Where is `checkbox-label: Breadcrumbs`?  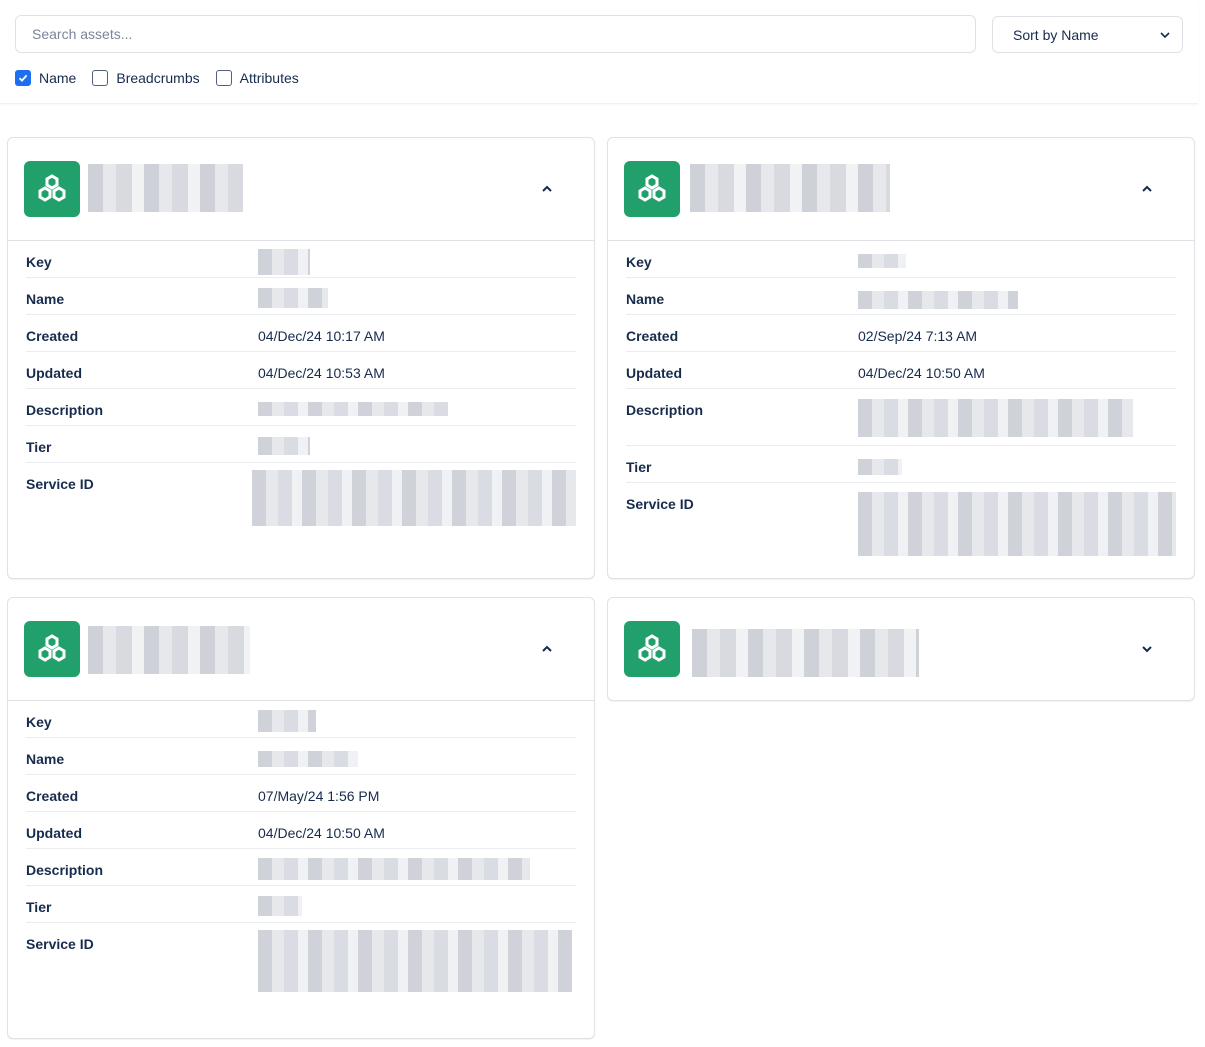
checkbox-label: Breadcrumbs is located at coordinates (158, 78).